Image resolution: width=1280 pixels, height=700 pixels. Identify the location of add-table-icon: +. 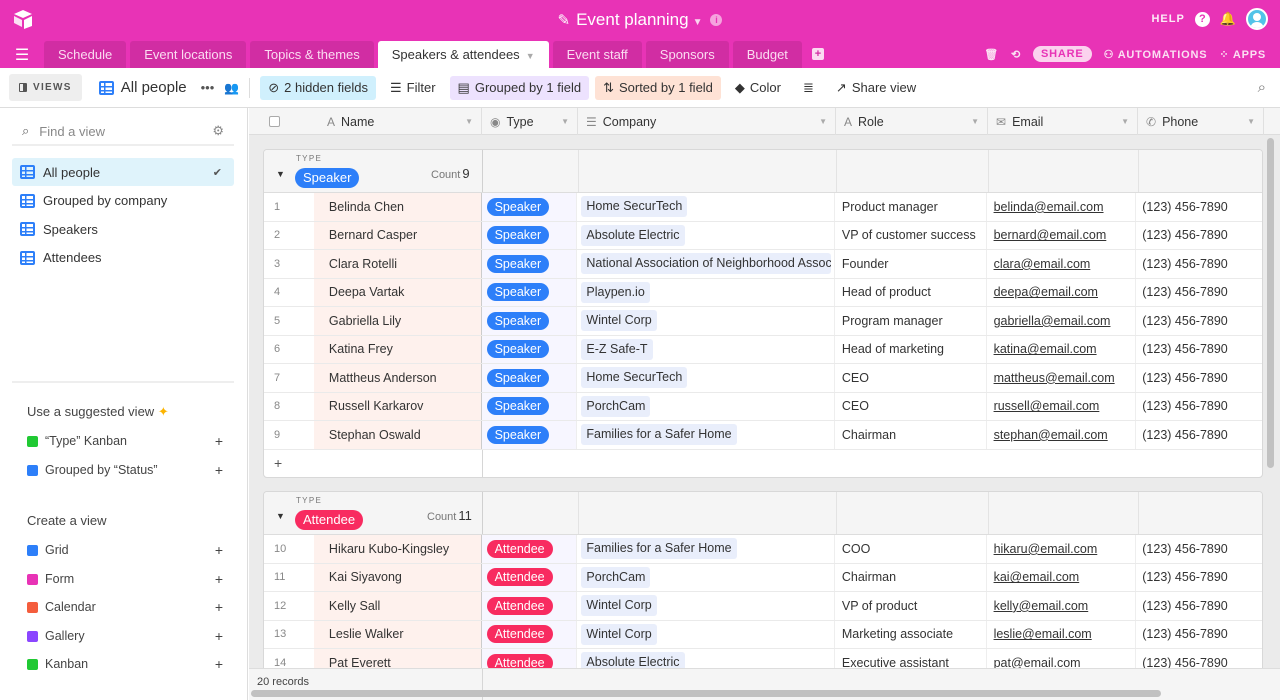
(817, 54).